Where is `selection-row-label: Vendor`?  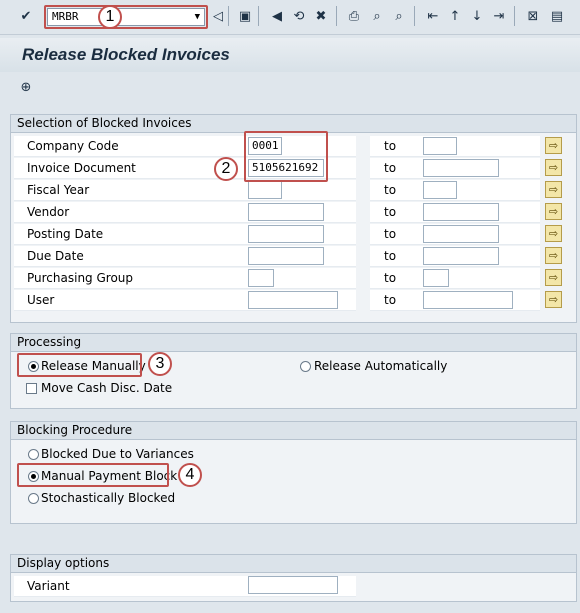 selection-row-label: Vendor is located at coordinates (48, 212).